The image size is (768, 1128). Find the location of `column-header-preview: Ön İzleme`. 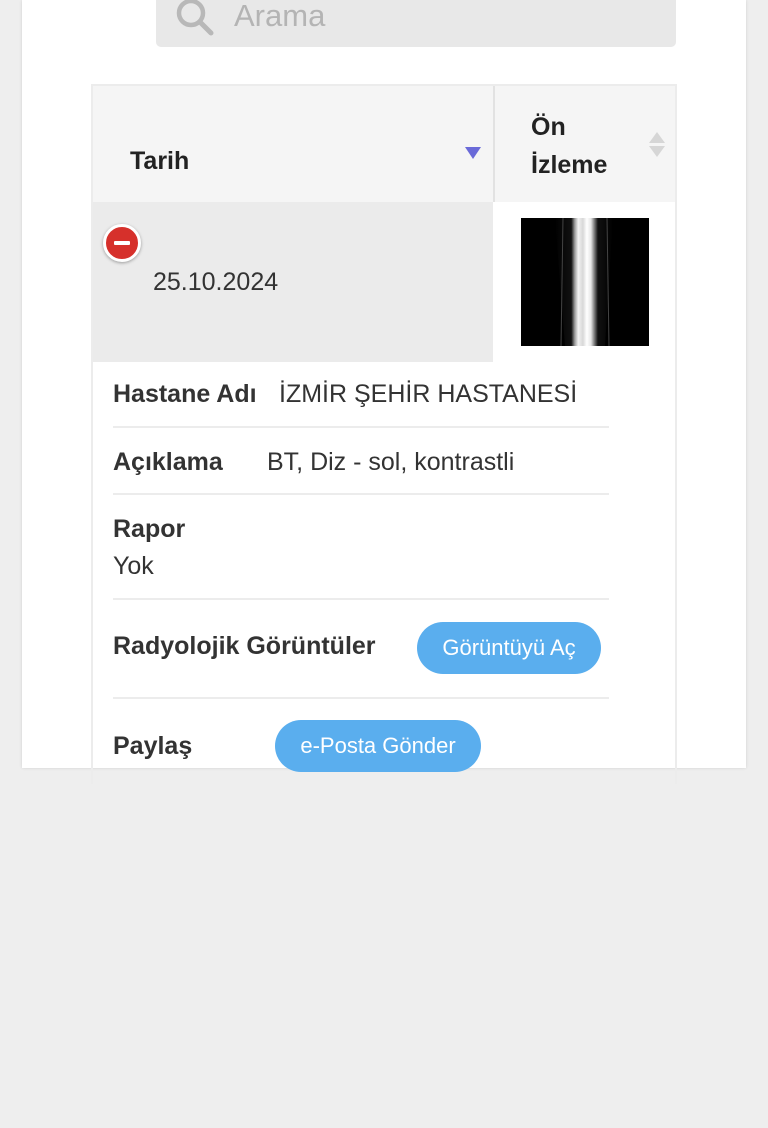

column-header-preview: Ön İzleme is located at coordinates (585, 144).